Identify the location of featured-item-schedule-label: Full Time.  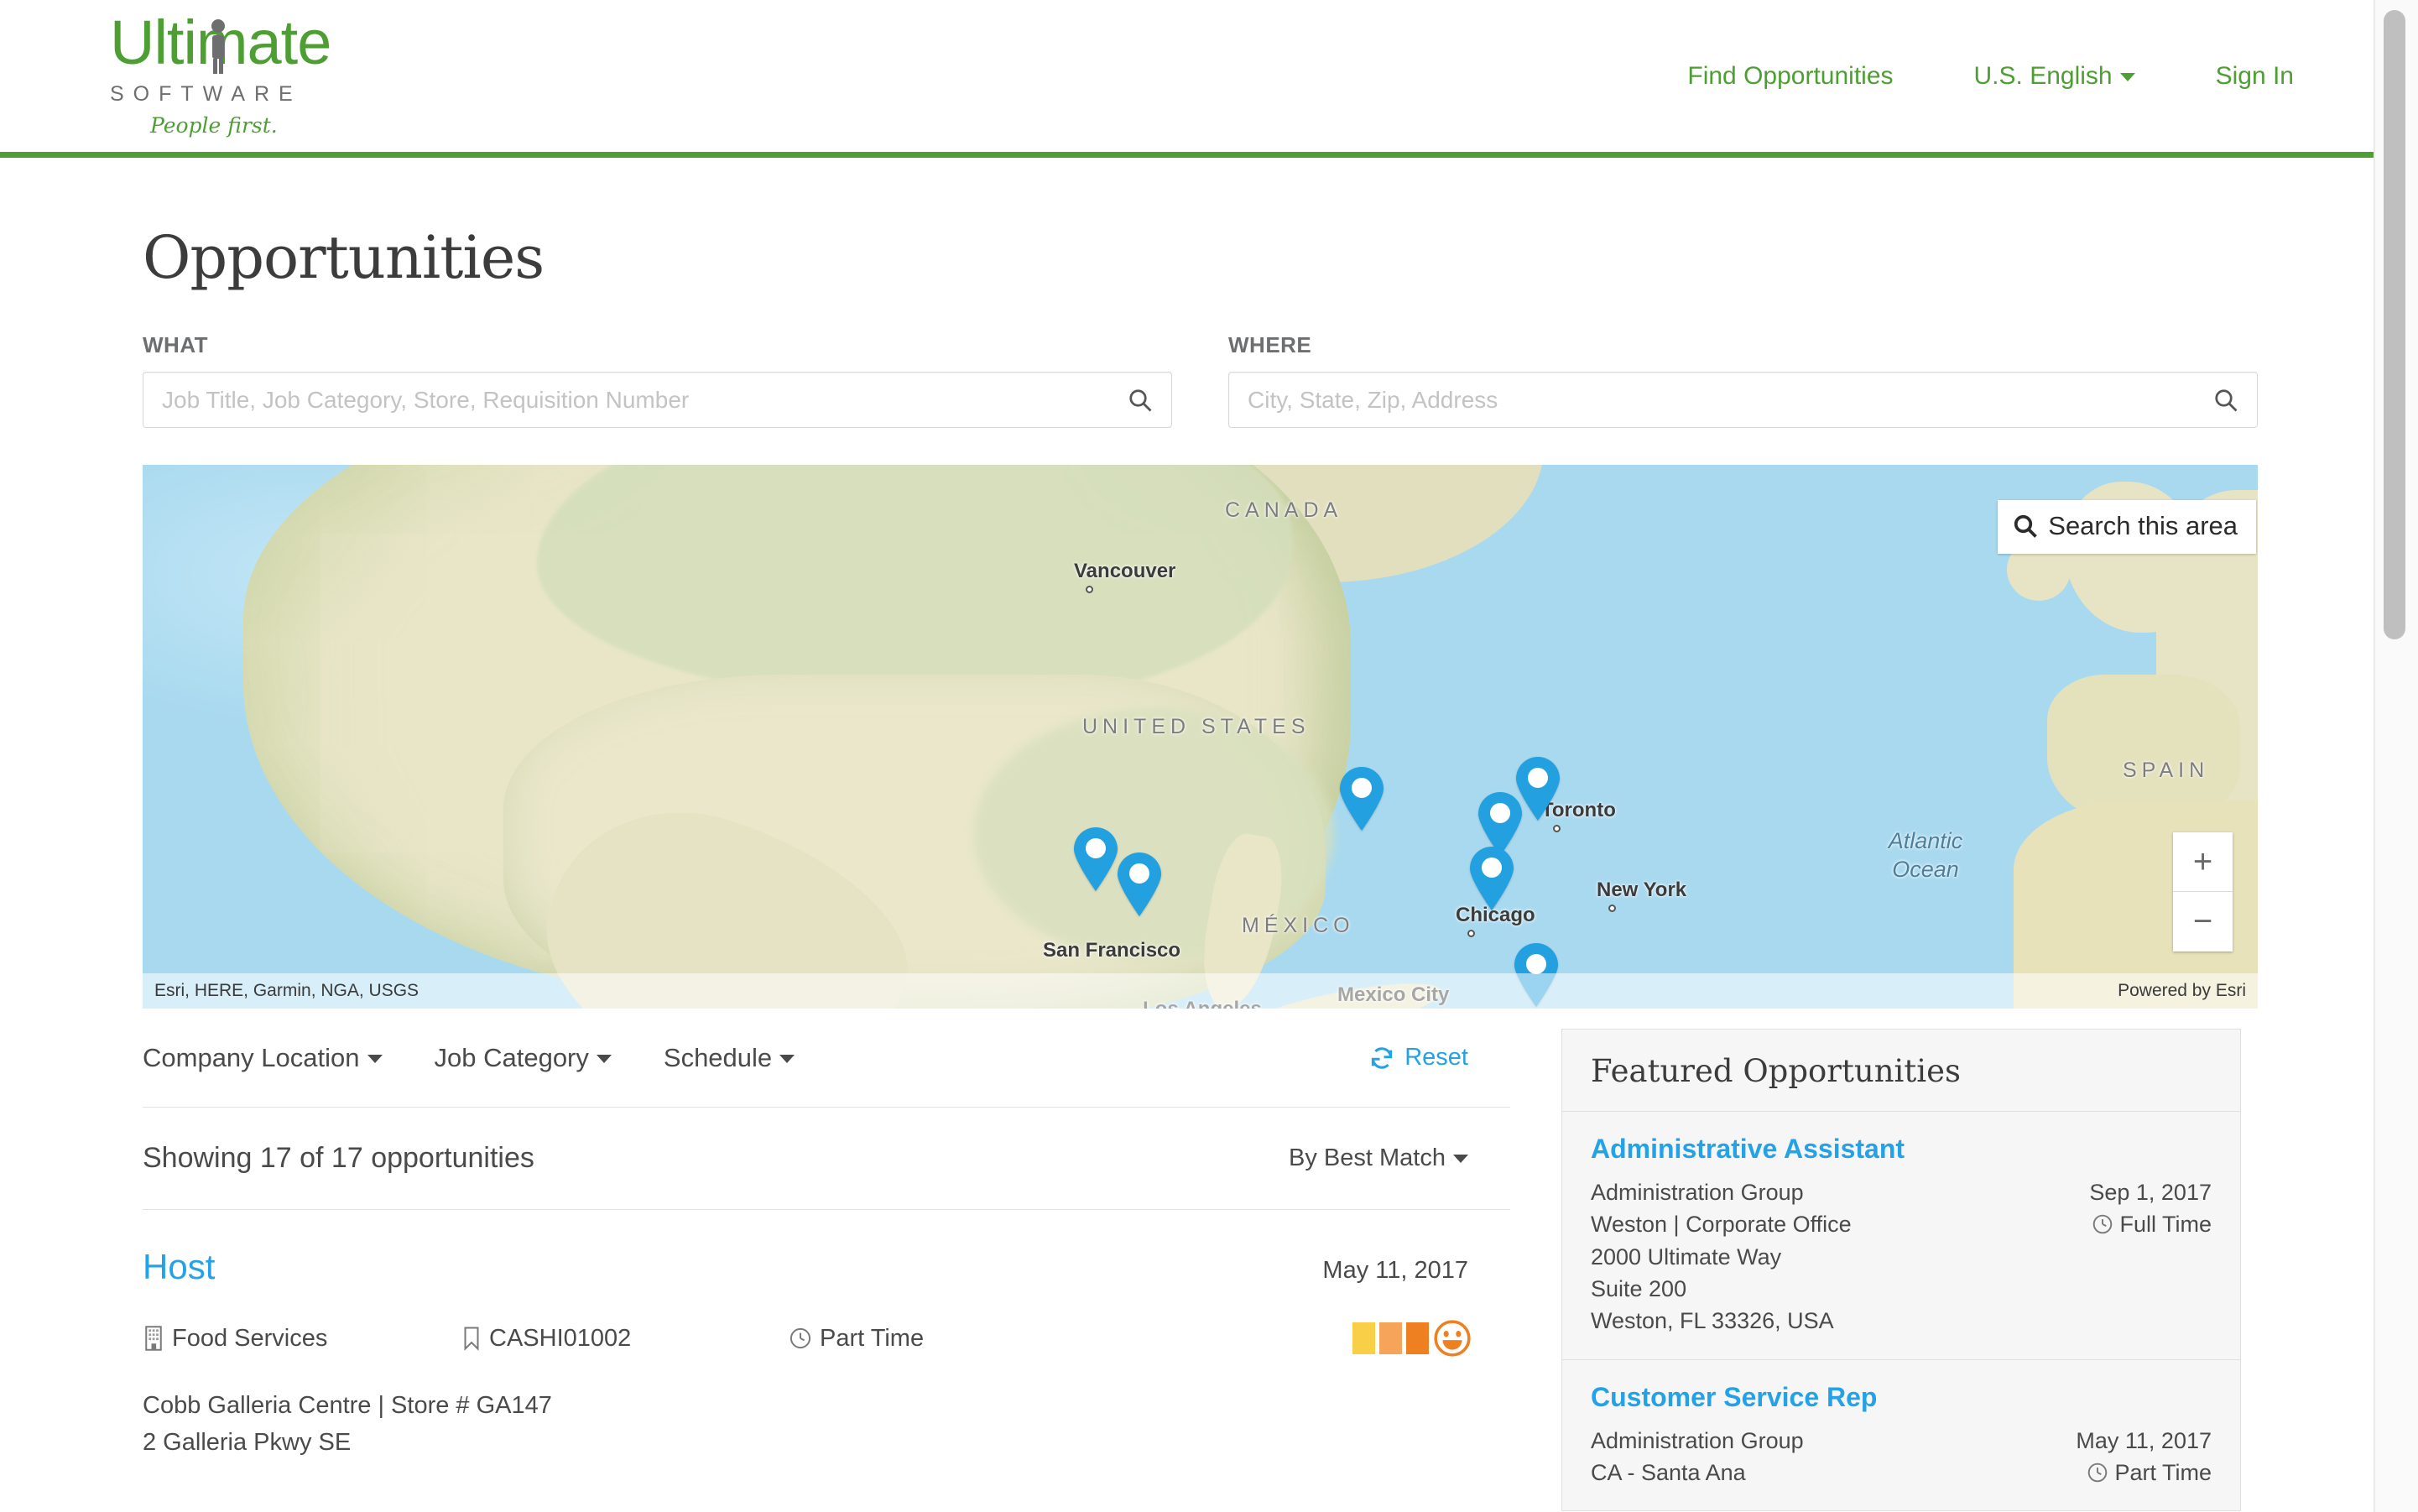
(2165, 1225).